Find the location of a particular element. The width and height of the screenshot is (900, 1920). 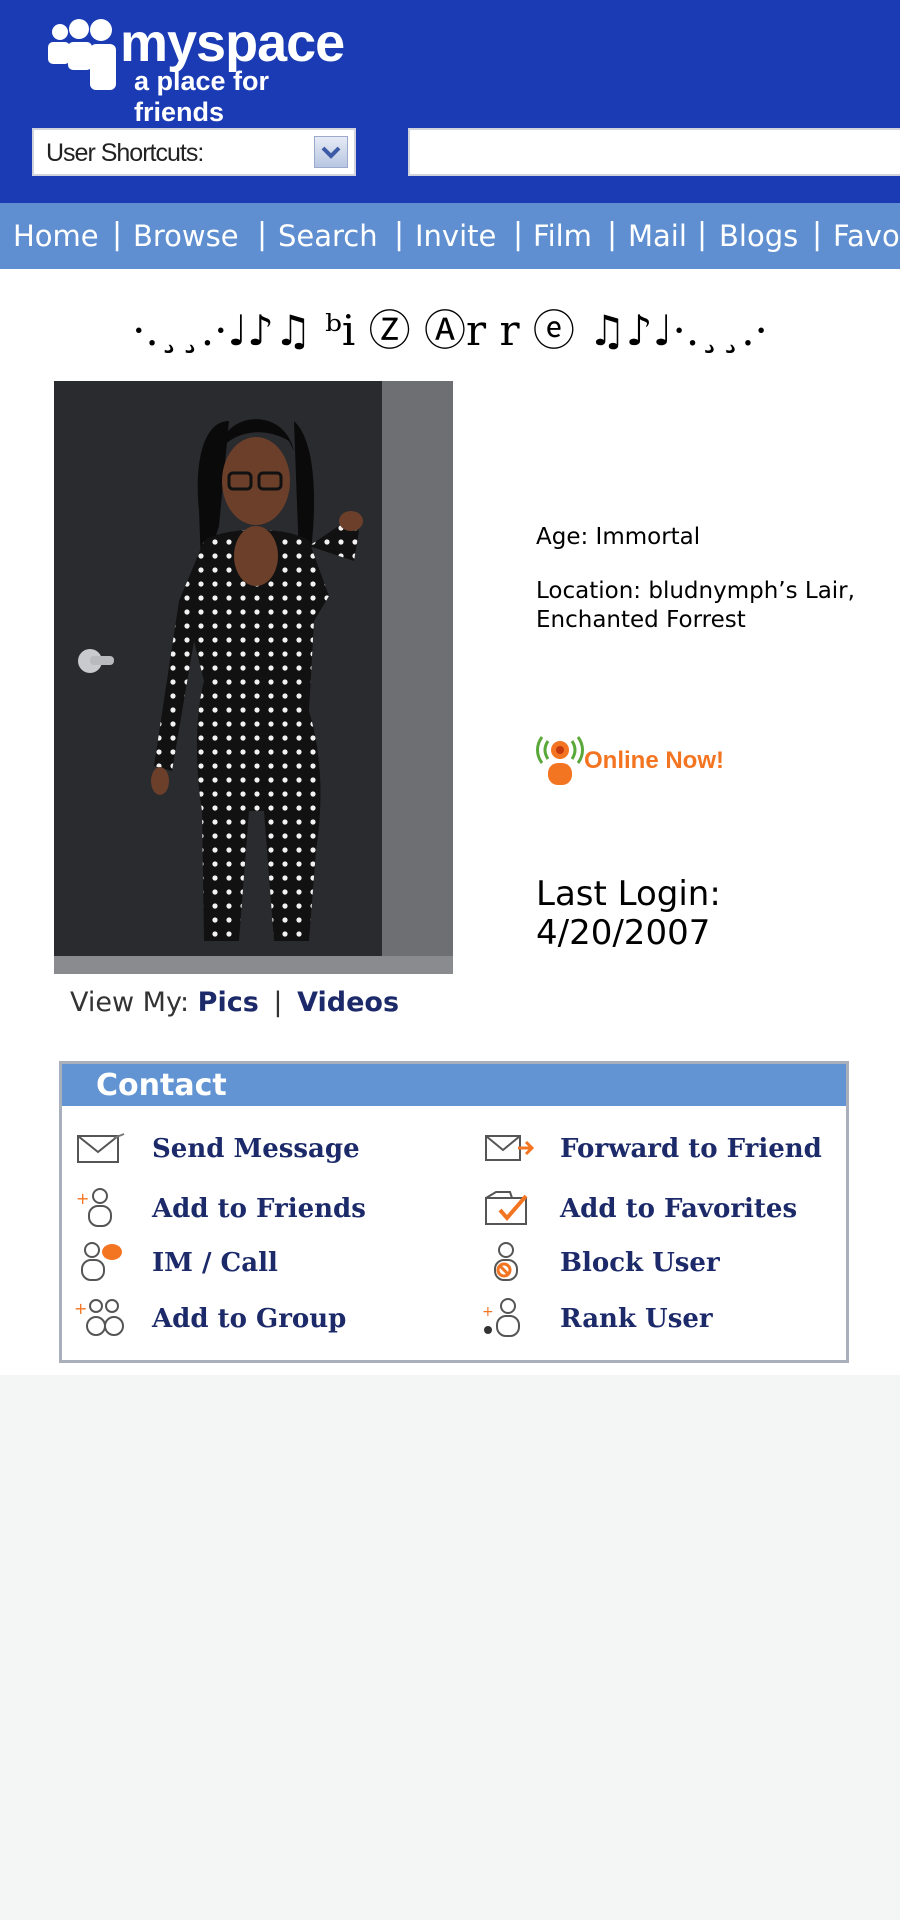

last-login-date: 4/20/2007 is located at coordinates (623, 933).